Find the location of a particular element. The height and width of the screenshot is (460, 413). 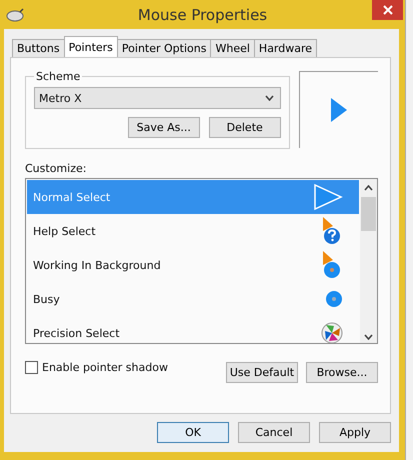

pointer-list-item: Busy is located at coordinates (193, 299).